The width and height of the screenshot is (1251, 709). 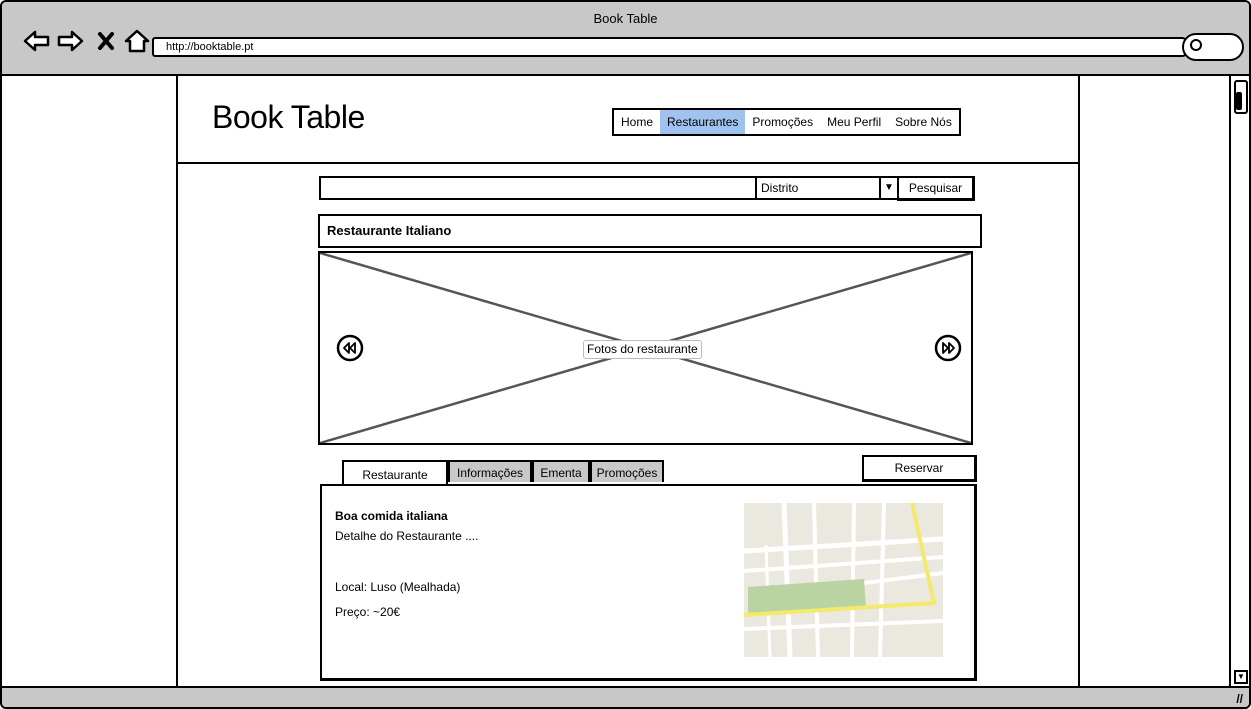 I want to click on url-bar: http://booktable.pt, so click(x=670, y=47).